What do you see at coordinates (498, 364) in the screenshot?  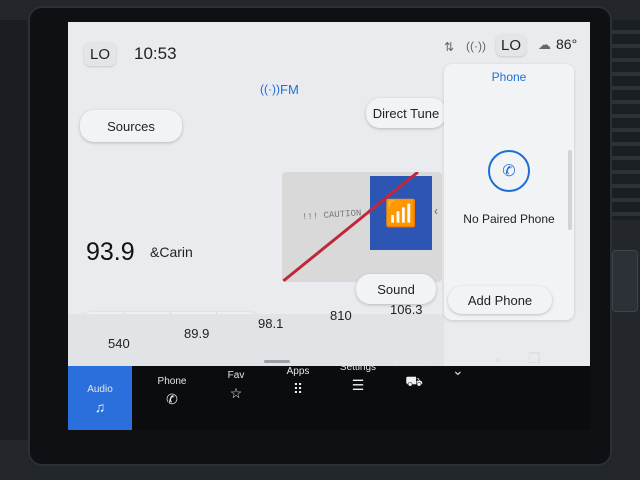 I see `chevron-up-icon: ⌃` at bounding box center [498, 364].